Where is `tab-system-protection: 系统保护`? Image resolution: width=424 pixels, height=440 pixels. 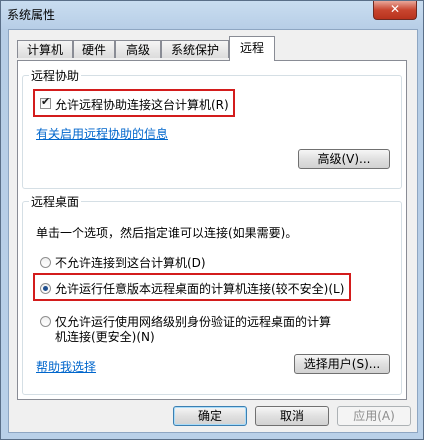
tab-system-protection: 系统保护 is located at coordinates (195, 49).